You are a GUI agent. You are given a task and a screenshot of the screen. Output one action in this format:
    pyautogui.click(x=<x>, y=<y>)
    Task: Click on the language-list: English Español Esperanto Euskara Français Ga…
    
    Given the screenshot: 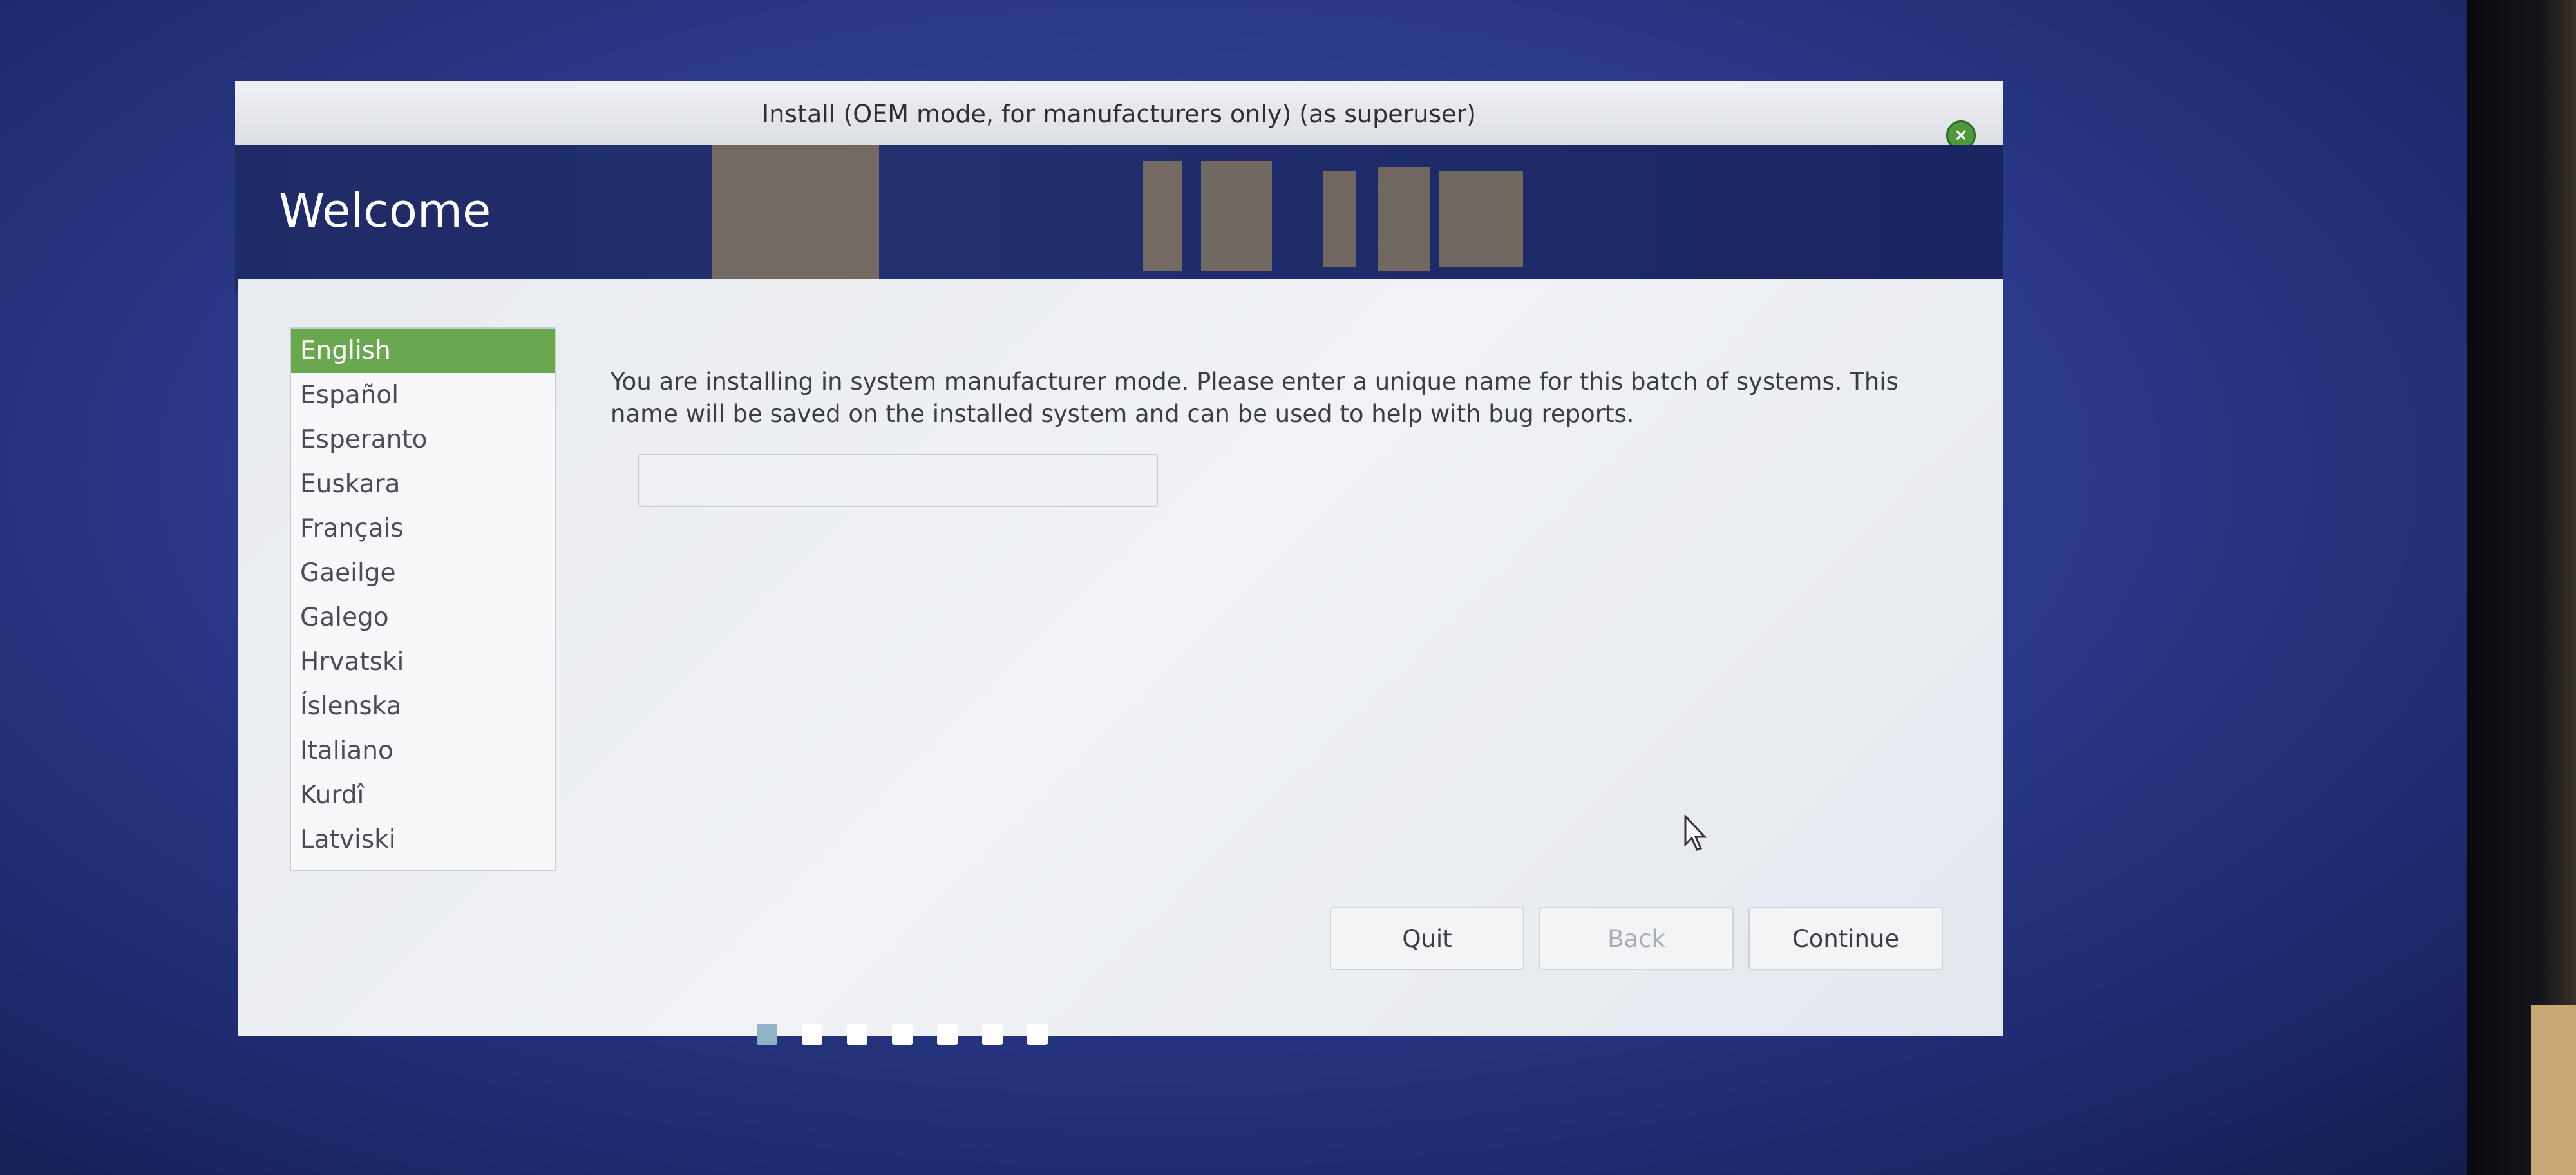 What is the action you would take?
    pyautogui.click(x=423, y=599)
    